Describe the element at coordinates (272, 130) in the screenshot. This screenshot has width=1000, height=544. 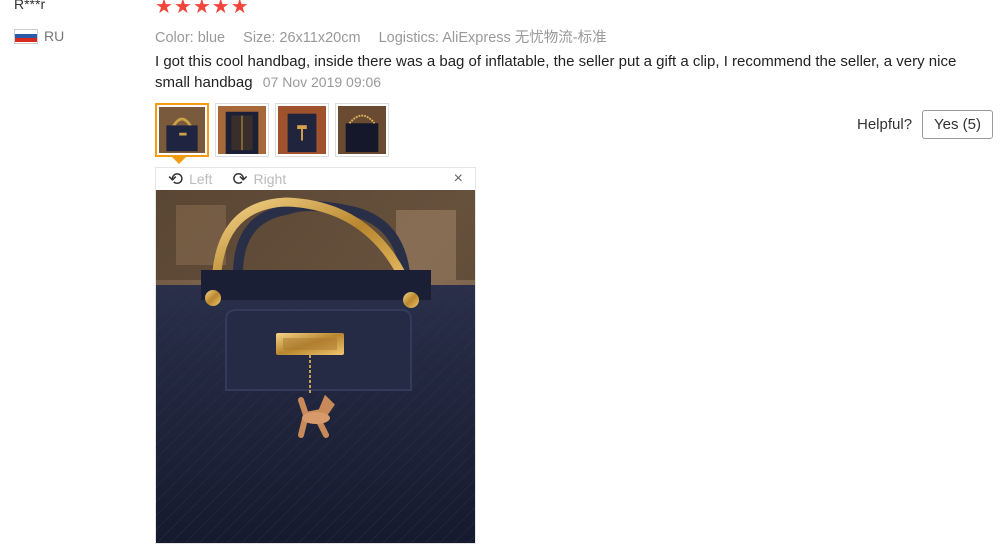
I see `photo-thumbnails` at that location.